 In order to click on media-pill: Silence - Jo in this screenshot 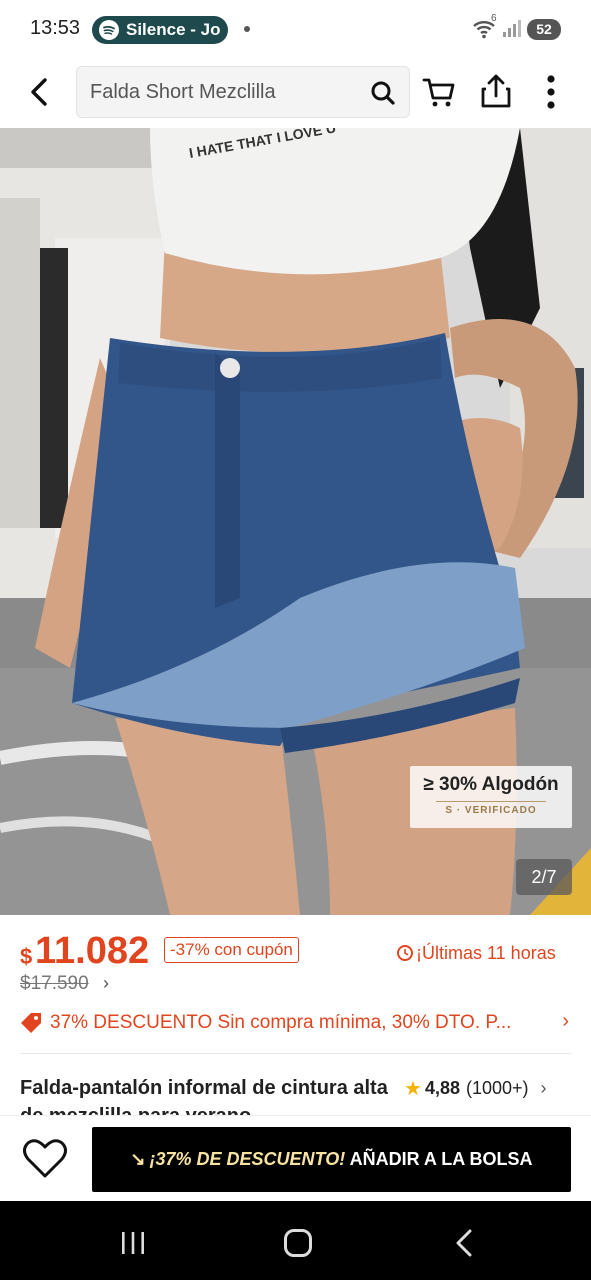, I will do `click(160, 30)`.